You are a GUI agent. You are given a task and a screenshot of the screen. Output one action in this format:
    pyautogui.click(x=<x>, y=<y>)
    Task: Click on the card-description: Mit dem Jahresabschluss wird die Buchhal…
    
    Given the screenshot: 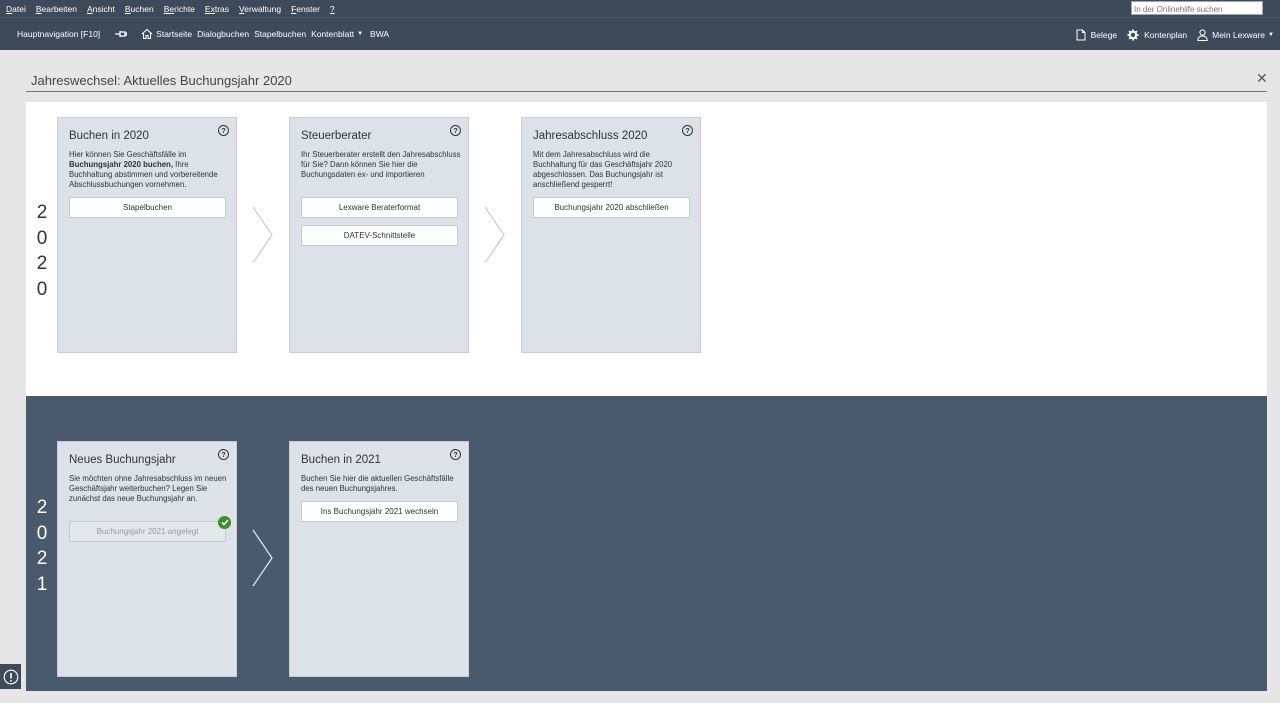 What is the action you would take?
    pyautogui.click(x=603, y=169)
    